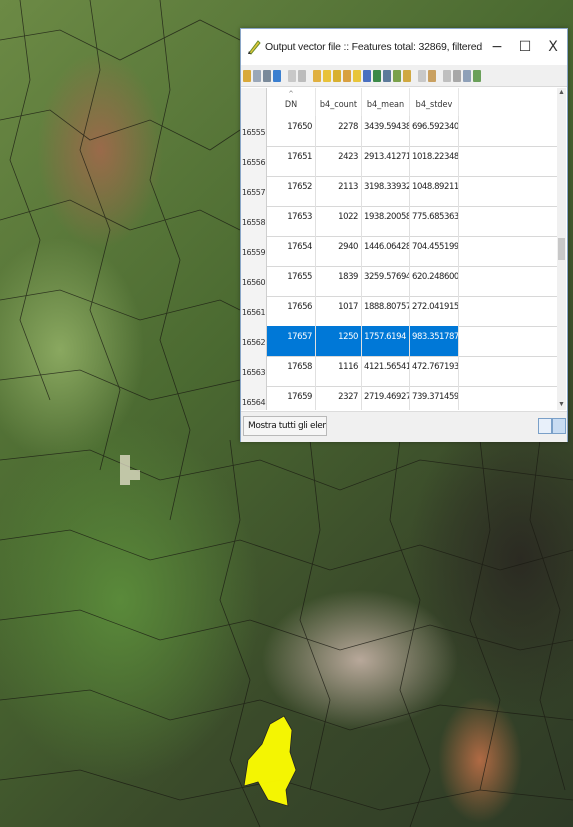  What do you see at coordinates (291, 161) in the screenshot?
I see `cell-dn: 17651` at bounding box center [291, 161].